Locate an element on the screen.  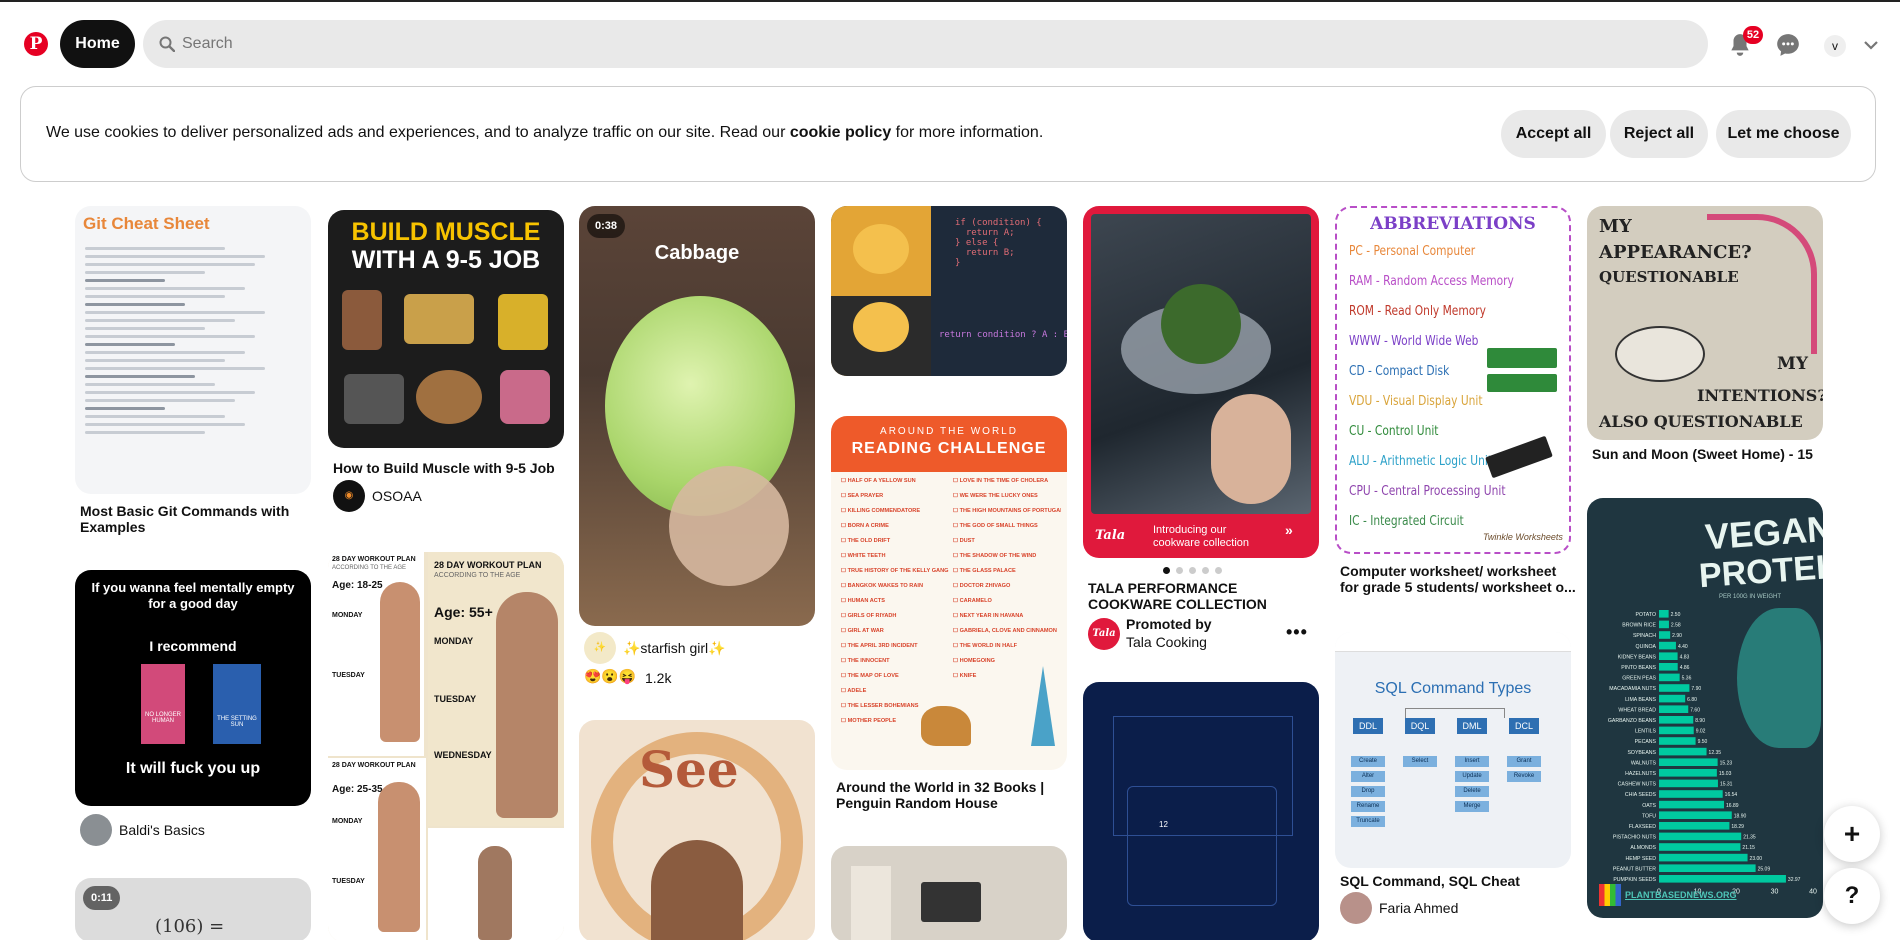
pin-video-cabbage: 0:38 Cabbage is located at coordinates (697, 416).